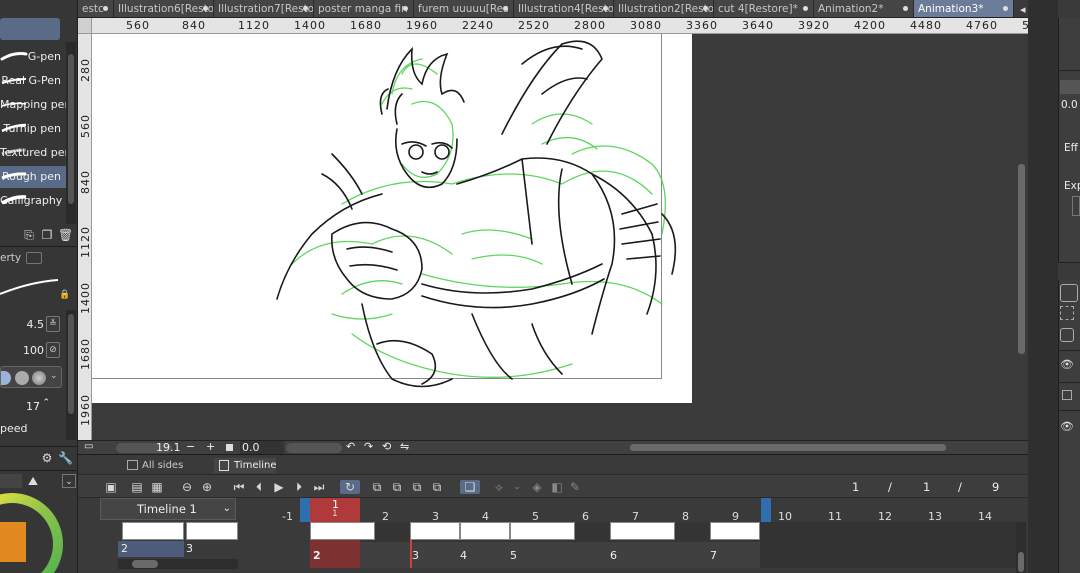  I want to click on property-value: 0.0, so click(1069, 105).